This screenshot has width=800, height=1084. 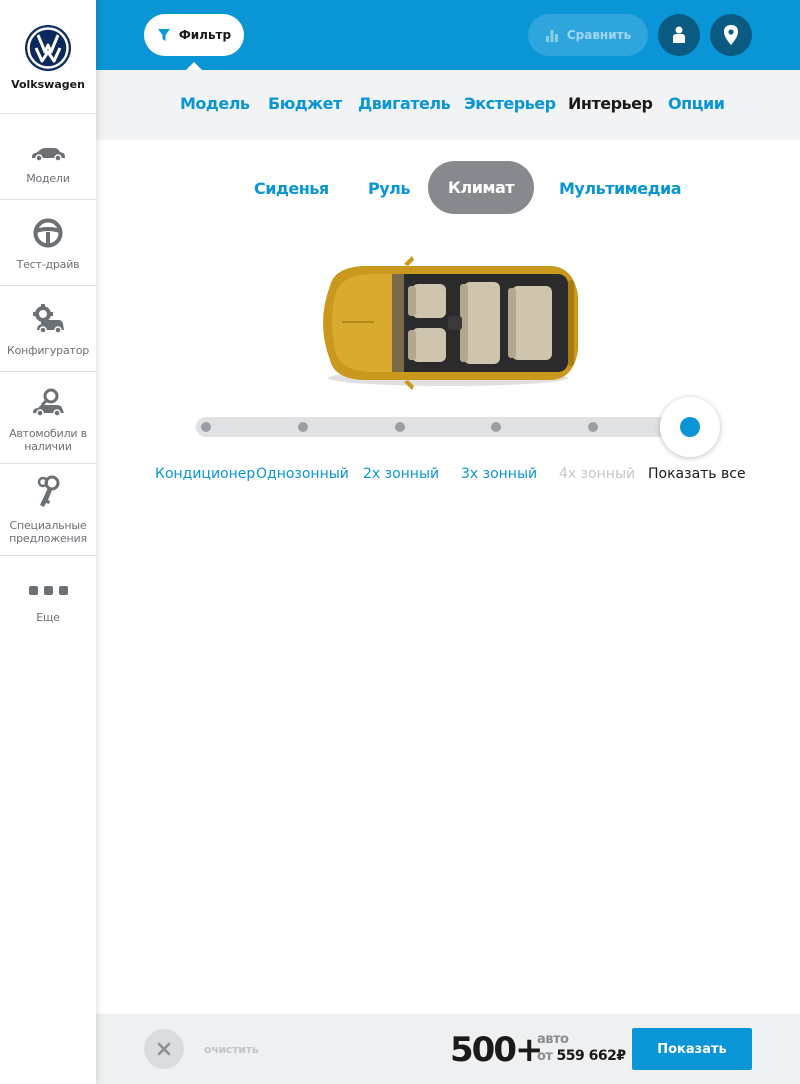 I want to click on climate-option-single-zone: Однозонный, so click(x=302, y=474).